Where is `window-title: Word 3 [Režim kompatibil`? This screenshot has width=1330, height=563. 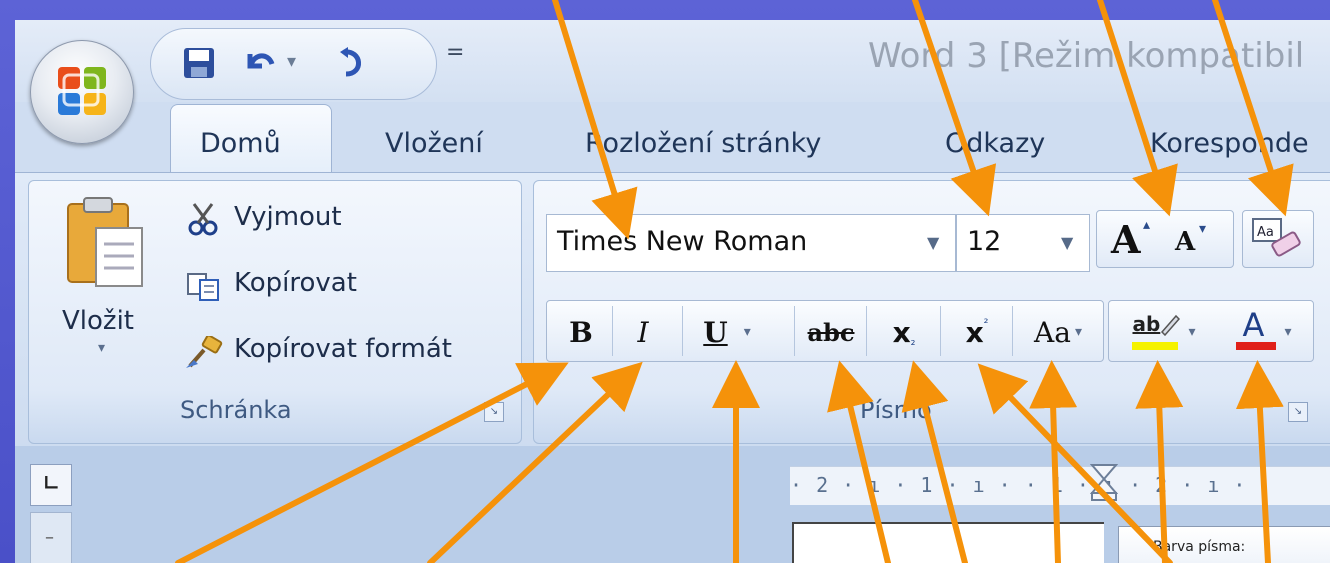
window-title: Word 3 [Režim kompatibil is located at coordinates (1086, 56).